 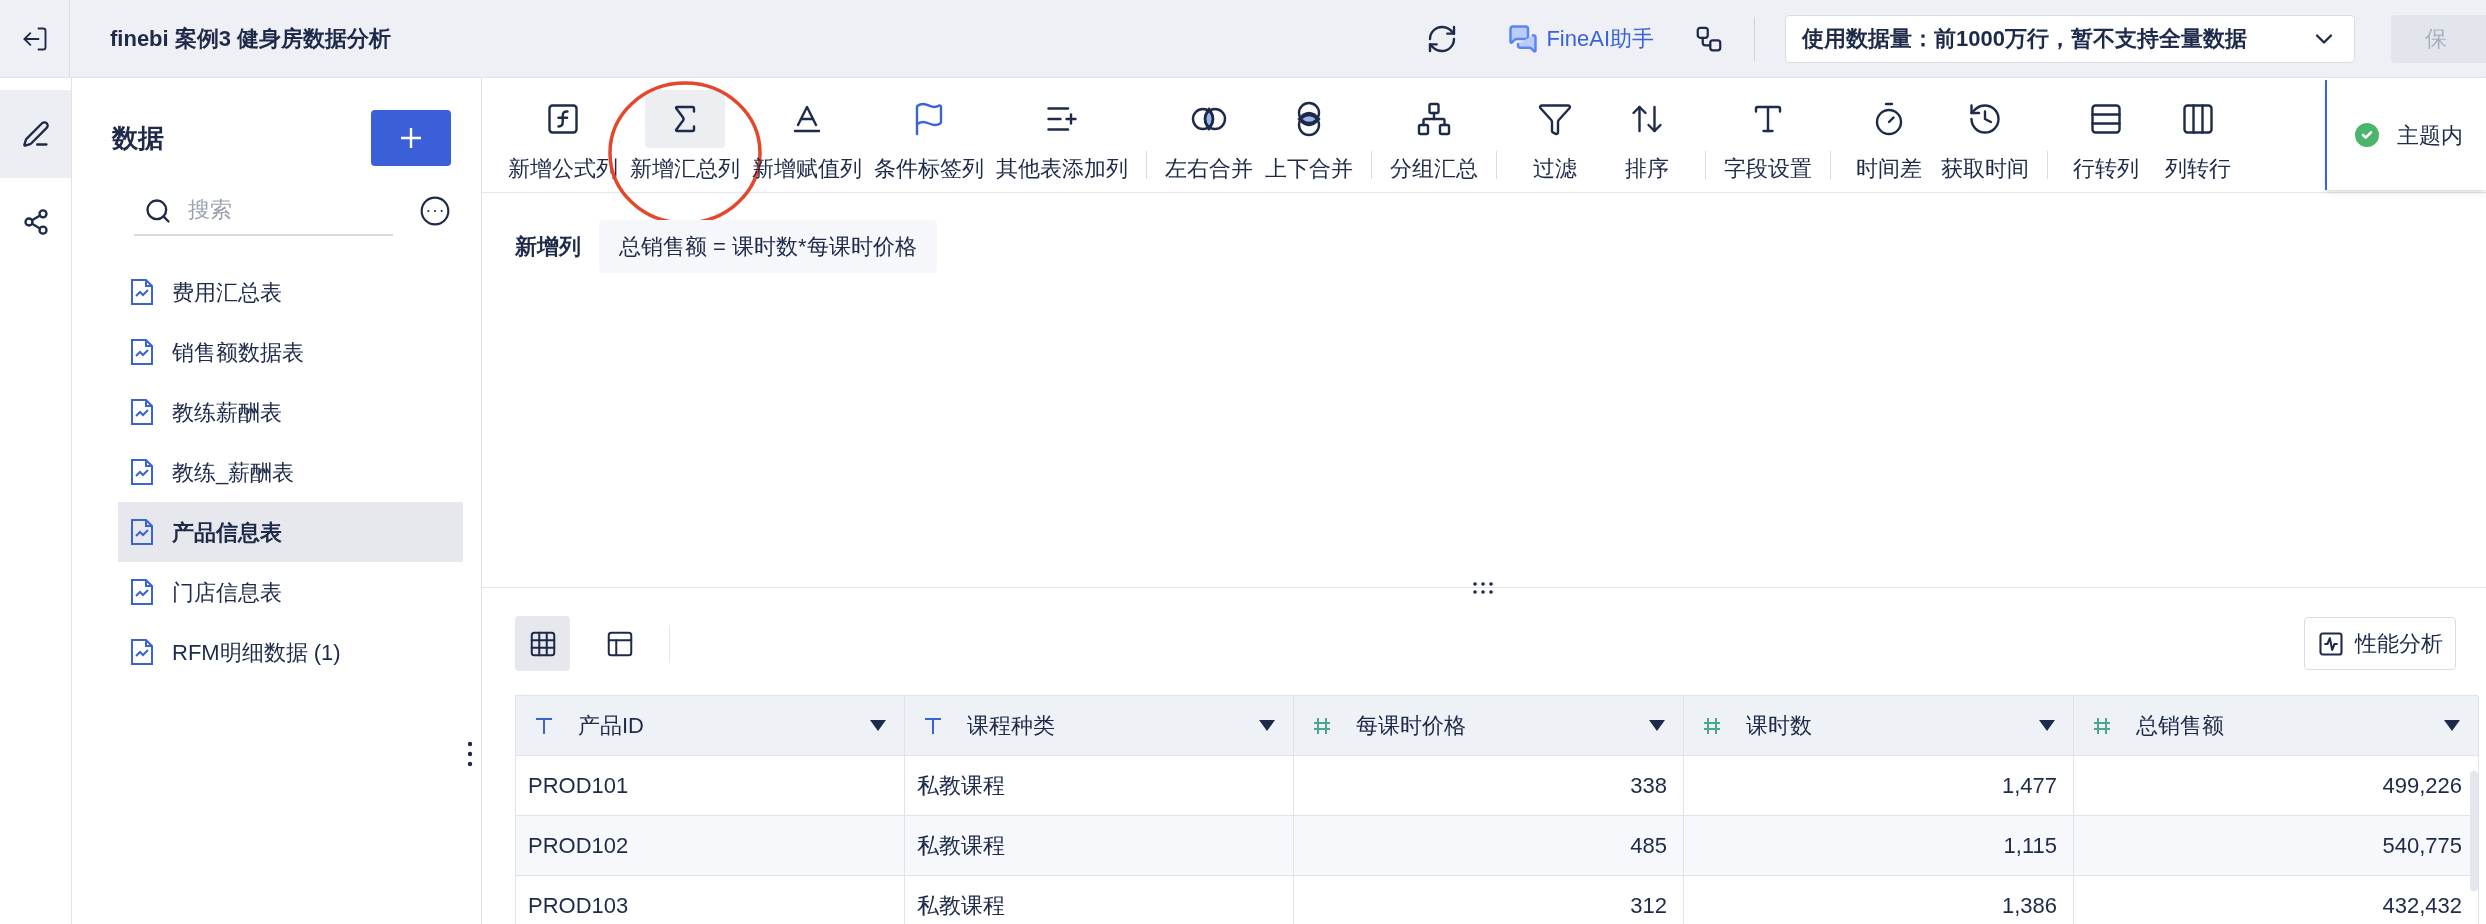 I want to click on splitter-handle-icon, so click(x=1483, y=588).